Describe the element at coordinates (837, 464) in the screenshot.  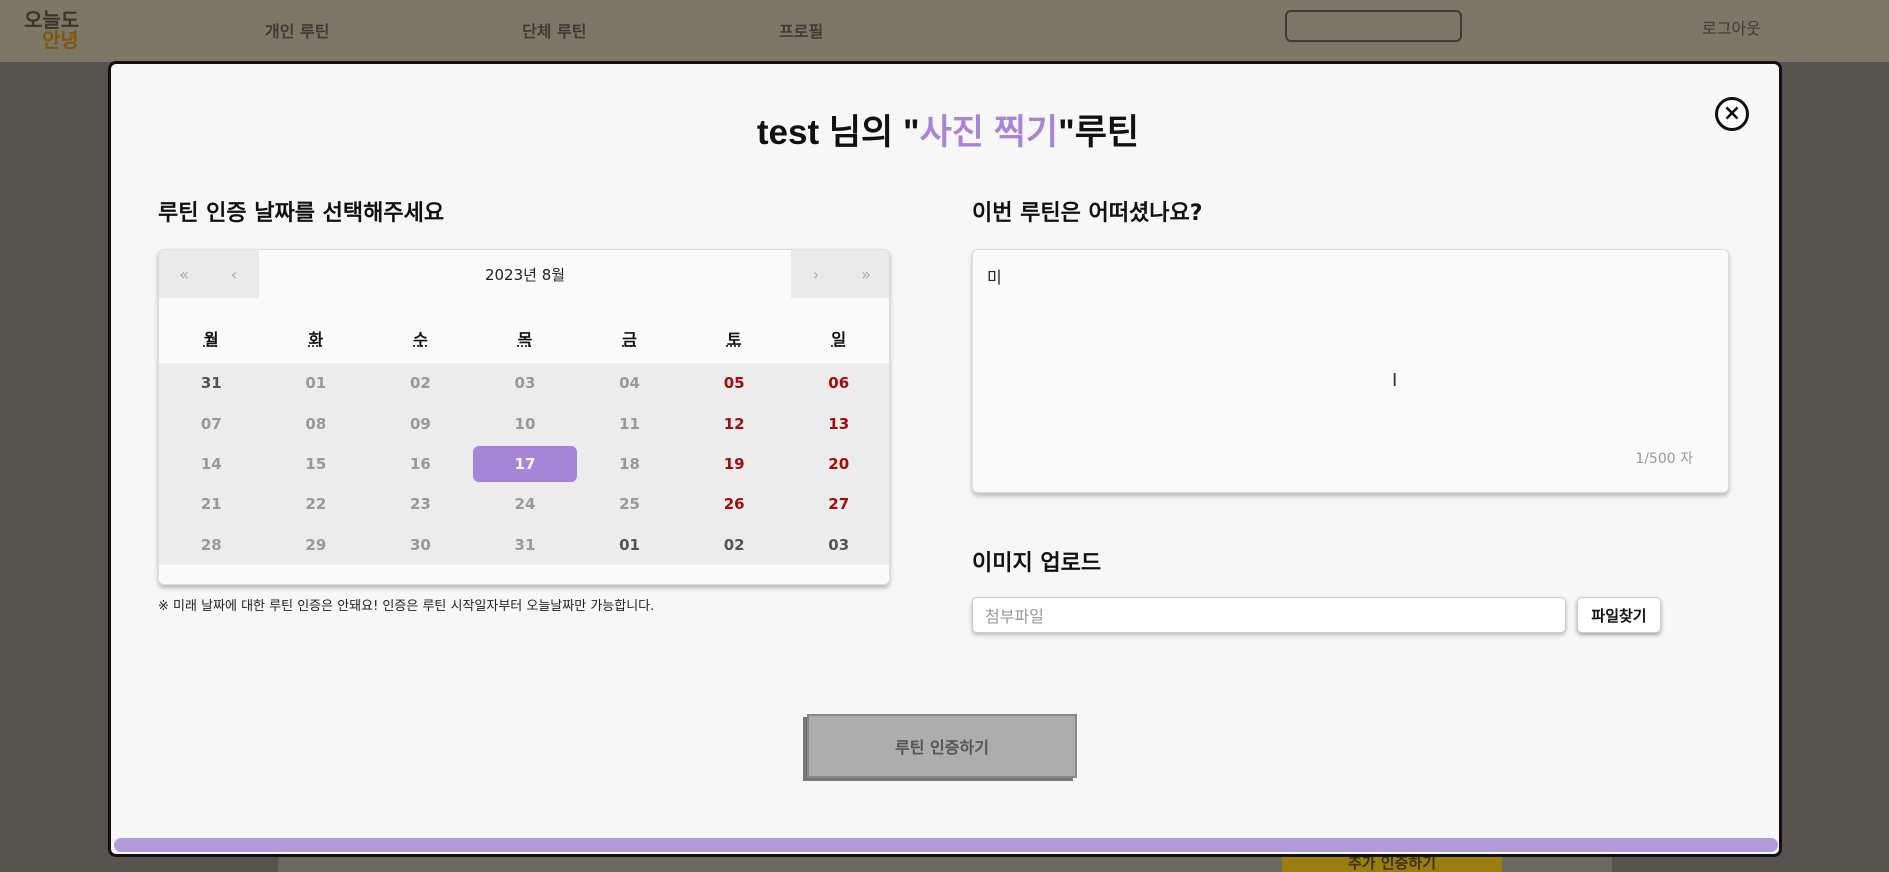
I see `calendar-day: 20` at that location.